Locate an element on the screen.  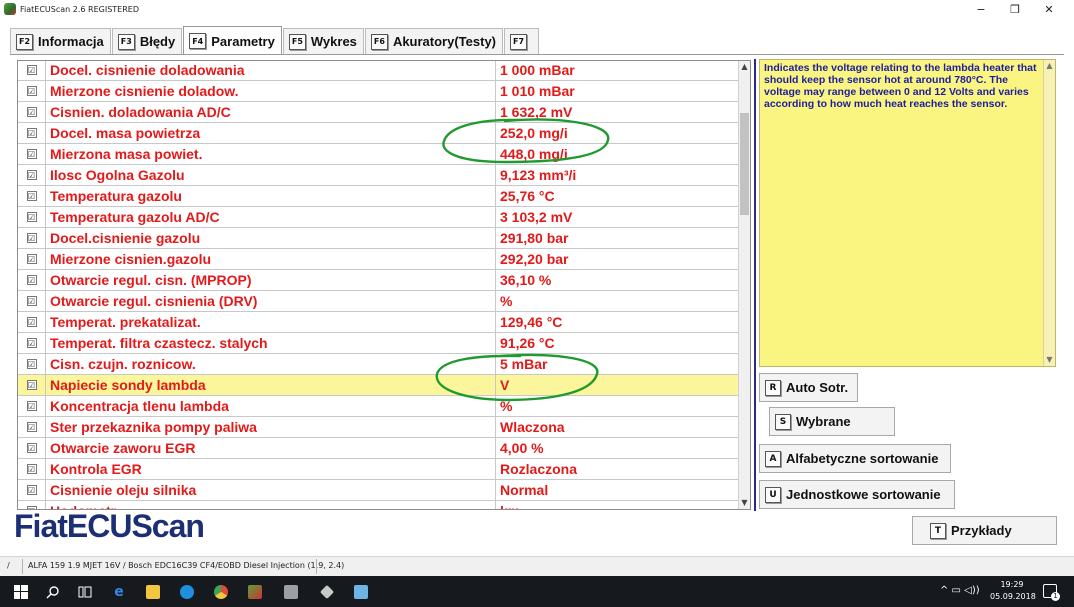
parameter-row: ☑ Mierzone cisnien.gazolu 292,20 bar is located at coordinates (378, 259).